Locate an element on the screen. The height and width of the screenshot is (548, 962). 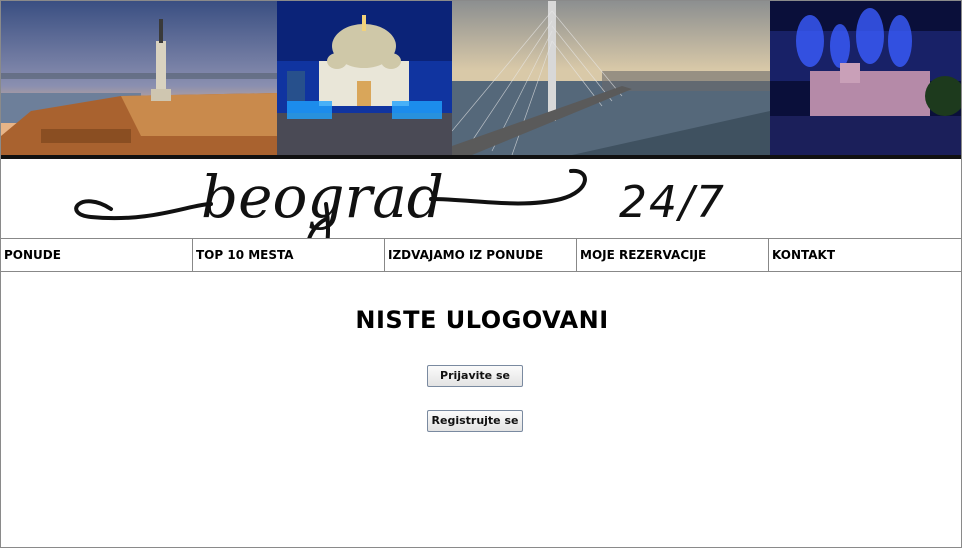
nav-item-top10: TOP 10 MESTA is located at coordinates (289, 255).